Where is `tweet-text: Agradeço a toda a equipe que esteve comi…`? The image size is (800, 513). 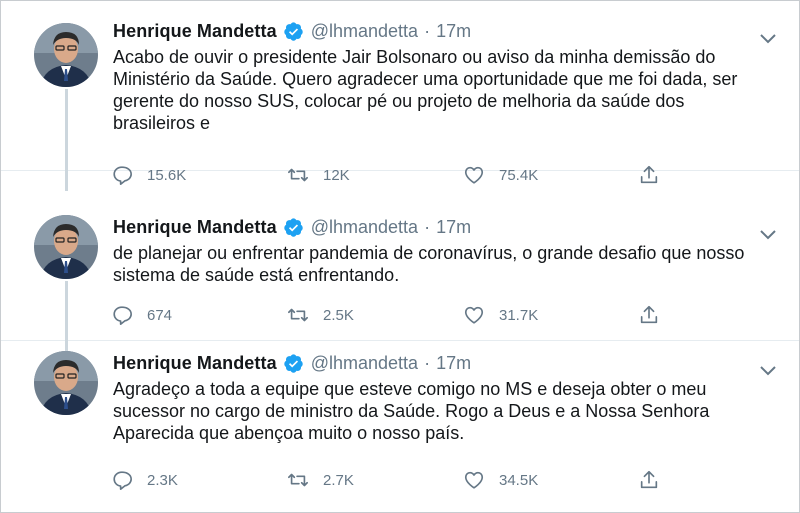 tweet-text: Agradeço a toda a equipe que esteve comi… is located at coordinates (413, 411).